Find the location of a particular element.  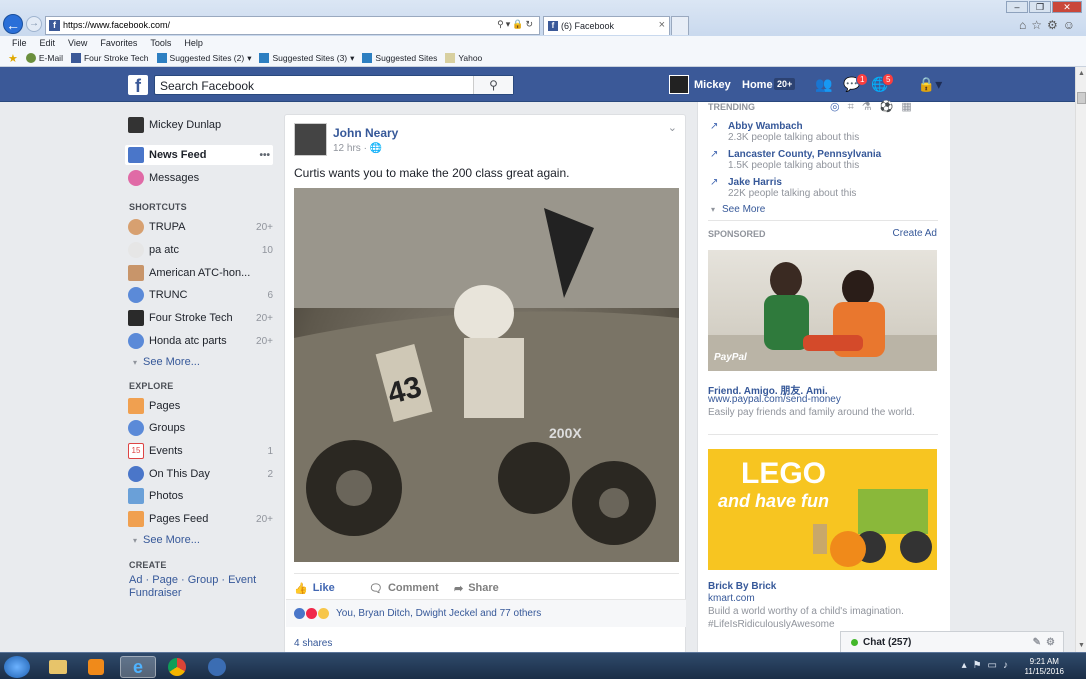

fav-suggested-sites: Suggested Sites is located at coordinates (399, 58).